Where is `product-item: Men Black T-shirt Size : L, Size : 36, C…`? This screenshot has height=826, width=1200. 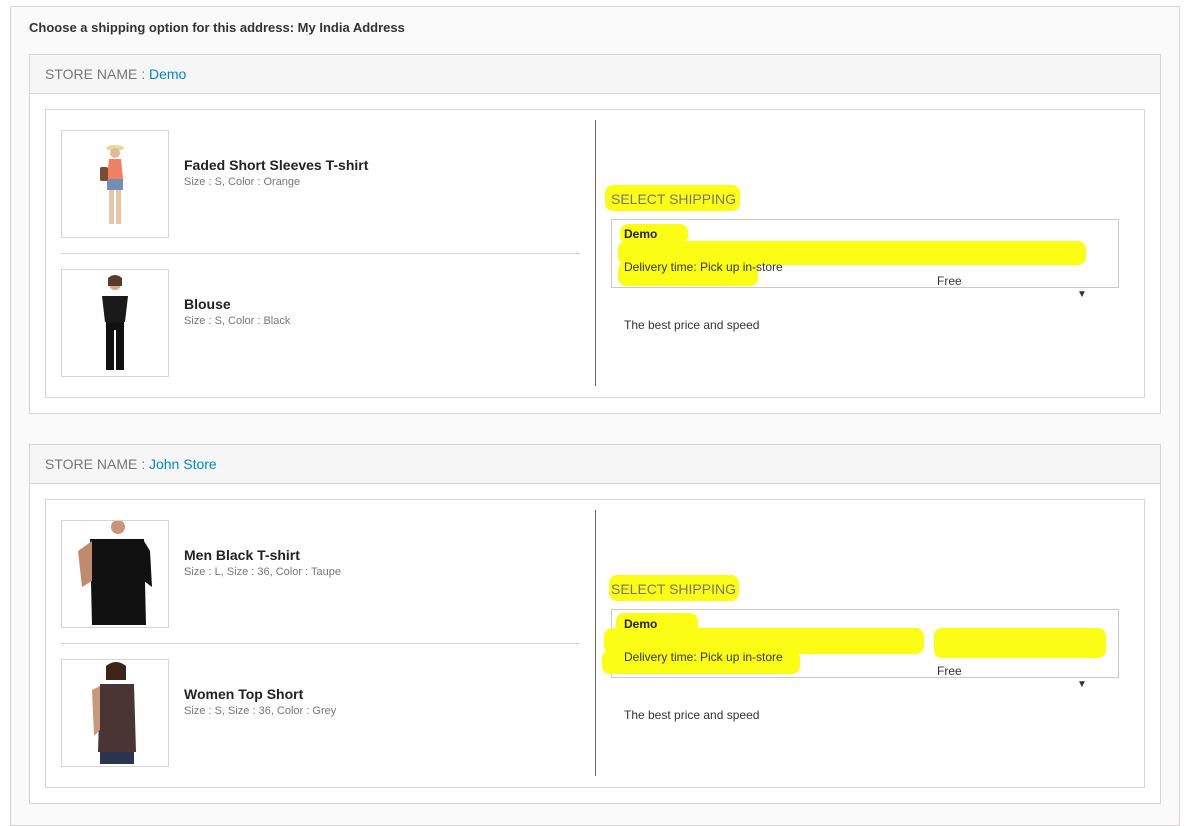
product-item: Men Black T-shirt Size : L, Size : 36, C… is located at coordinates (320, 580).